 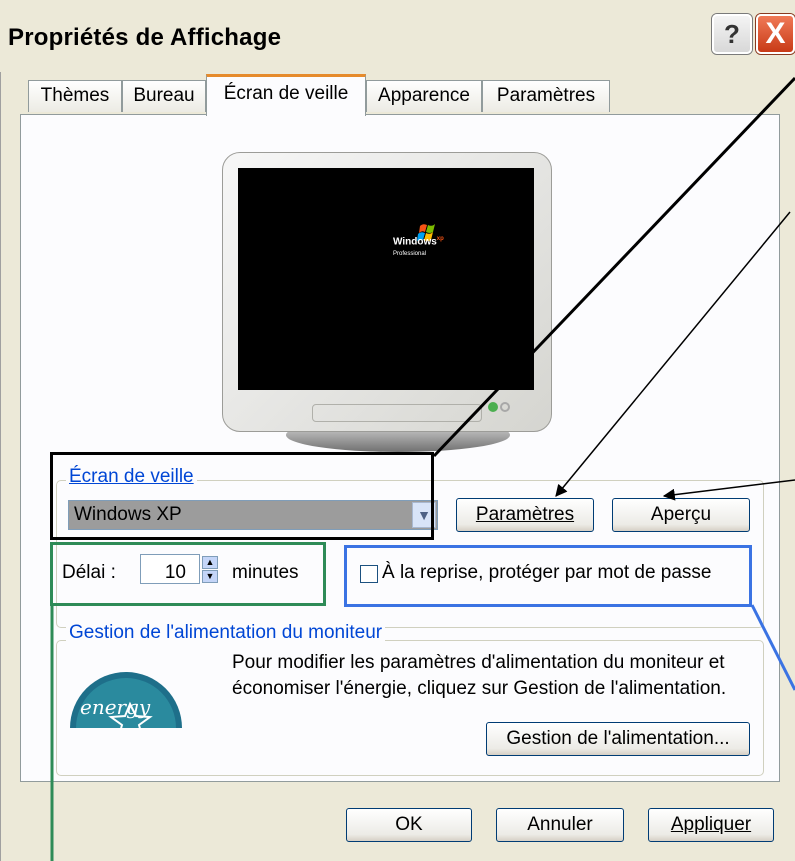 I want to click on annotation-box-delay, so click(x=188, y=574).